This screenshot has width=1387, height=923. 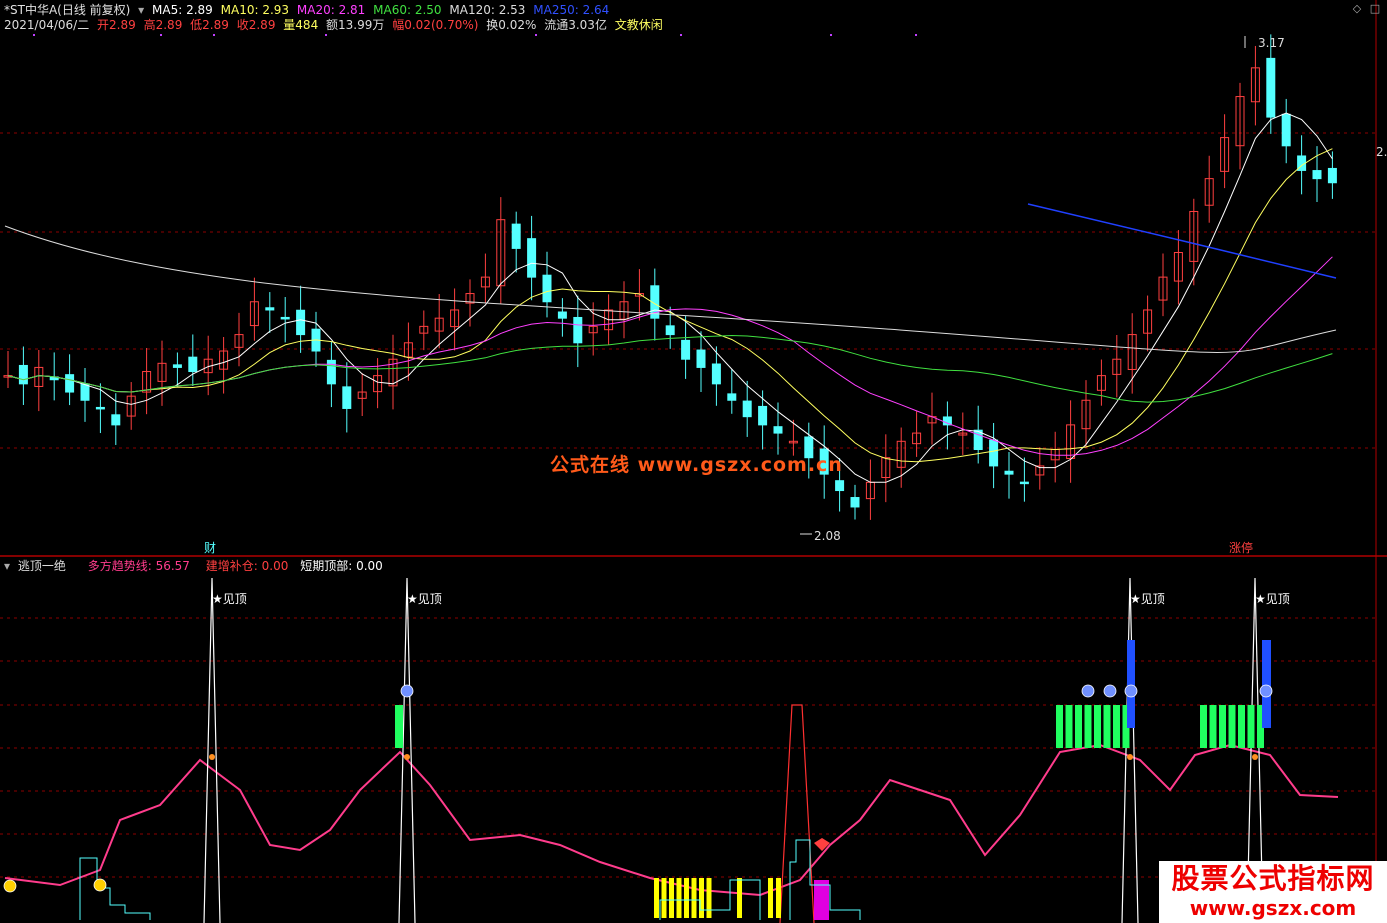 What do you see at coordinates (1241, 548) in the screenshot?
I see `zhangting-marker: 涨停` at bounding box center [1241, 548].